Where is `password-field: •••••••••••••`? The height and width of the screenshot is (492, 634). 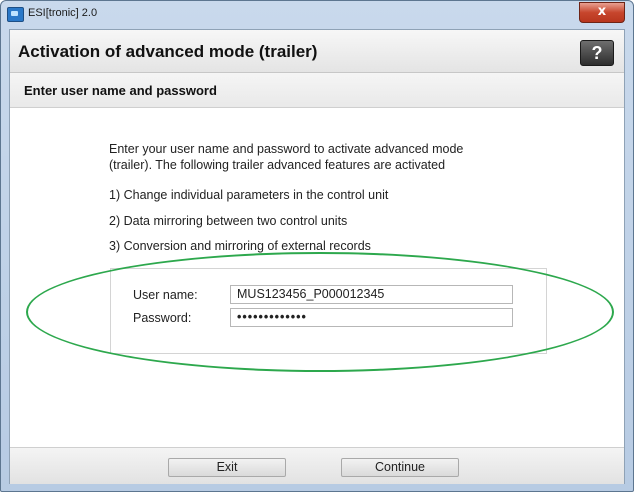 password-field: ••••••••••••• is located at coordinates (371, 317).